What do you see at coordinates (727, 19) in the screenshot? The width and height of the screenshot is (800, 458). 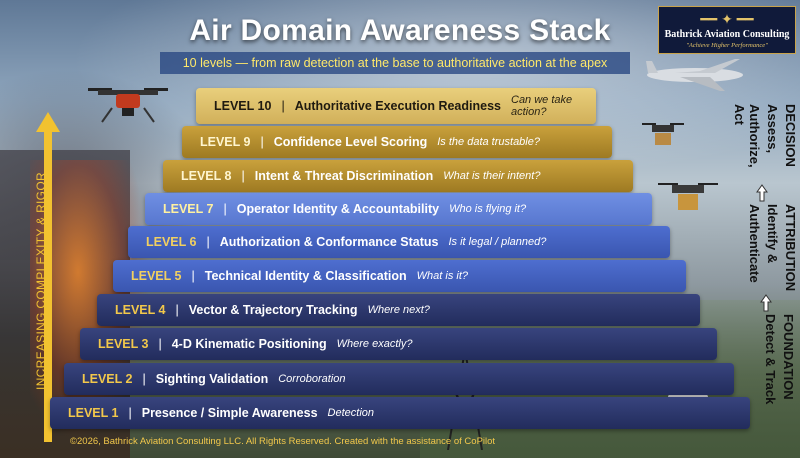 I see `wings-emblem-icon: ━━ ✦ ━━` at bounding box center [727, 19].